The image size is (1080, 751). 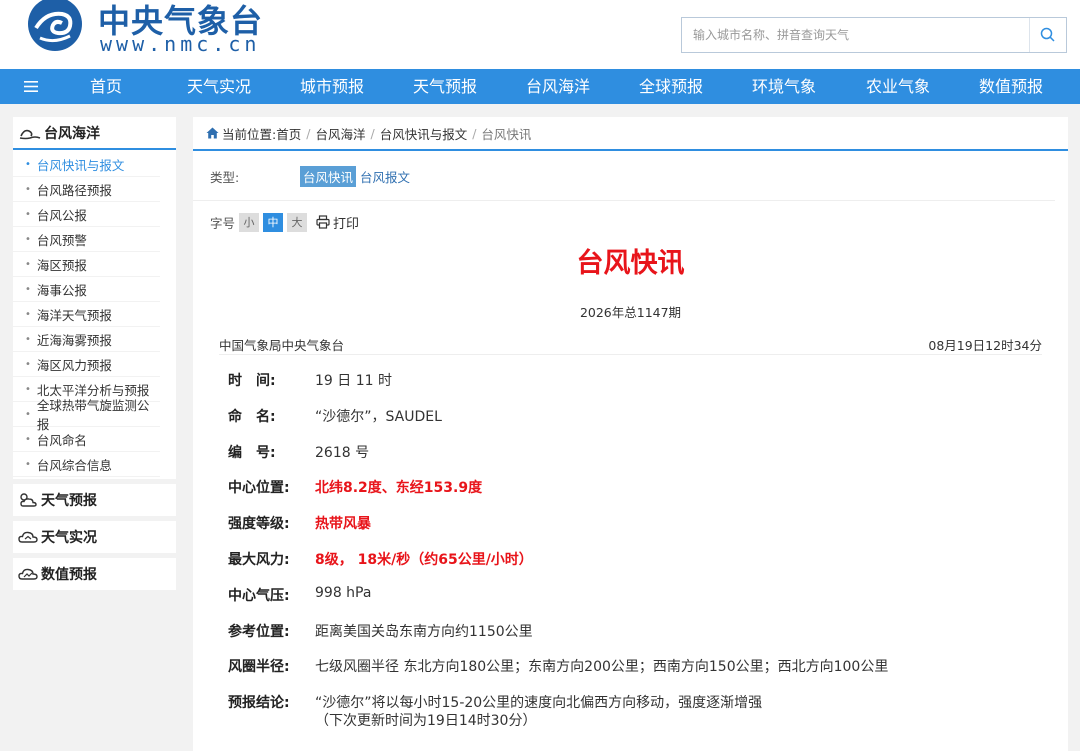 I want to click on font-size-small-button: 小, so click(x=249, y=222).